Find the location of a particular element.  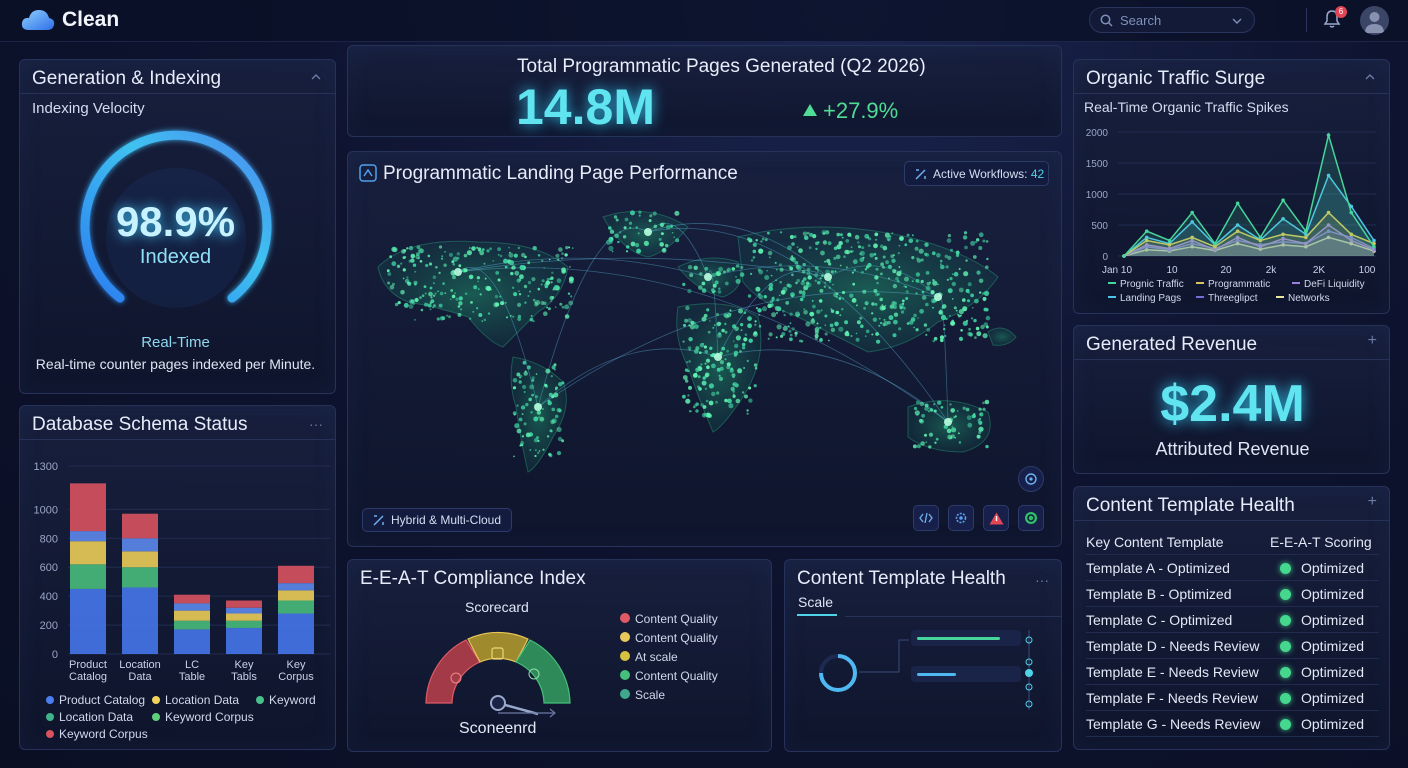

table-row: Template D - Needs Review Optimized is located at coordinates (1232, 646).